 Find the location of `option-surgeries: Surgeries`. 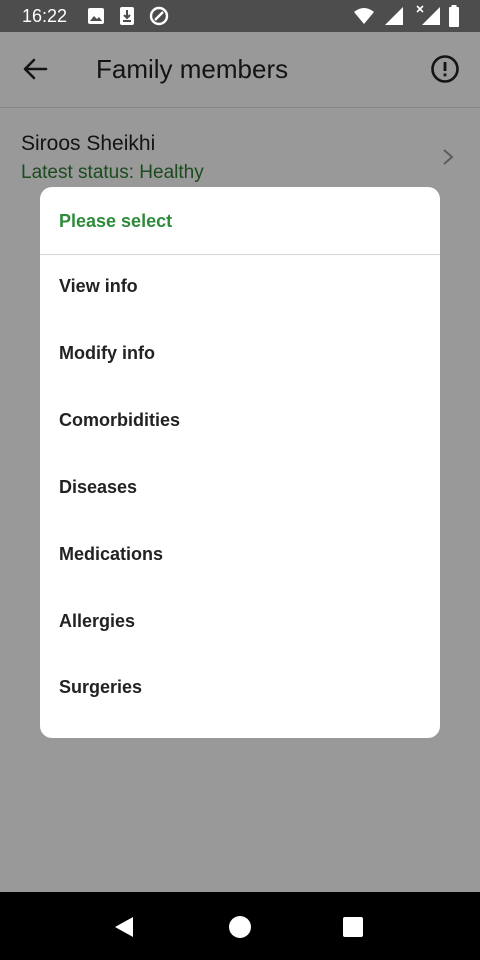

option-surgeries: Surgeries is located at coordinates (240, 689).